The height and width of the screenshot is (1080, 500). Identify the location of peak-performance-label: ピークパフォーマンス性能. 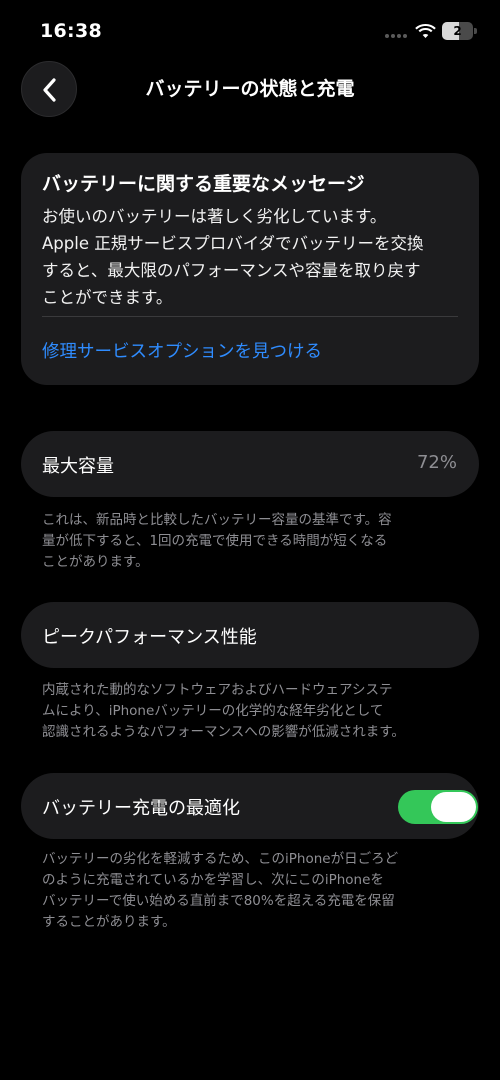
(149, 637).